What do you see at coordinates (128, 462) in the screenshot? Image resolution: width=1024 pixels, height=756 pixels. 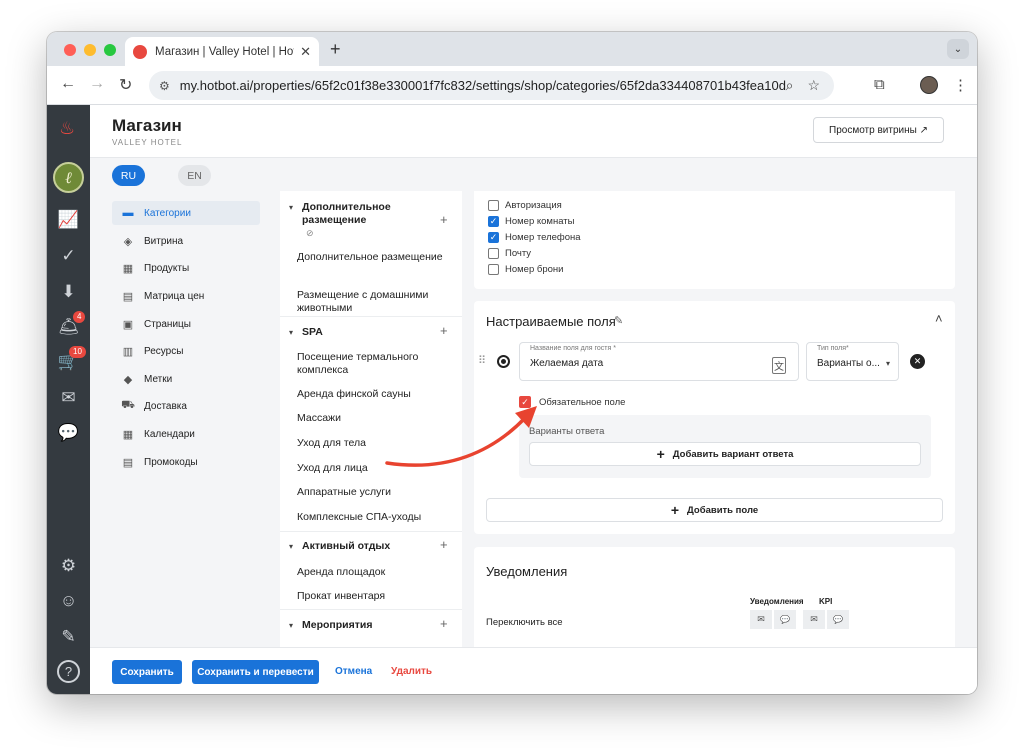 I see `promocode-icon: ▤` at bounding box center [128, 462].